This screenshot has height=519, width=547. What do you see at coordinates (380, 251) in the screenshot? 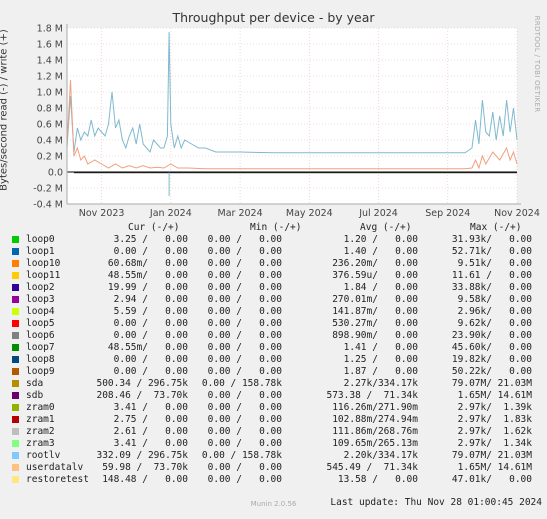
I see `legend-avg: 1.40 / 0.00` at bounding box center [380, 251].